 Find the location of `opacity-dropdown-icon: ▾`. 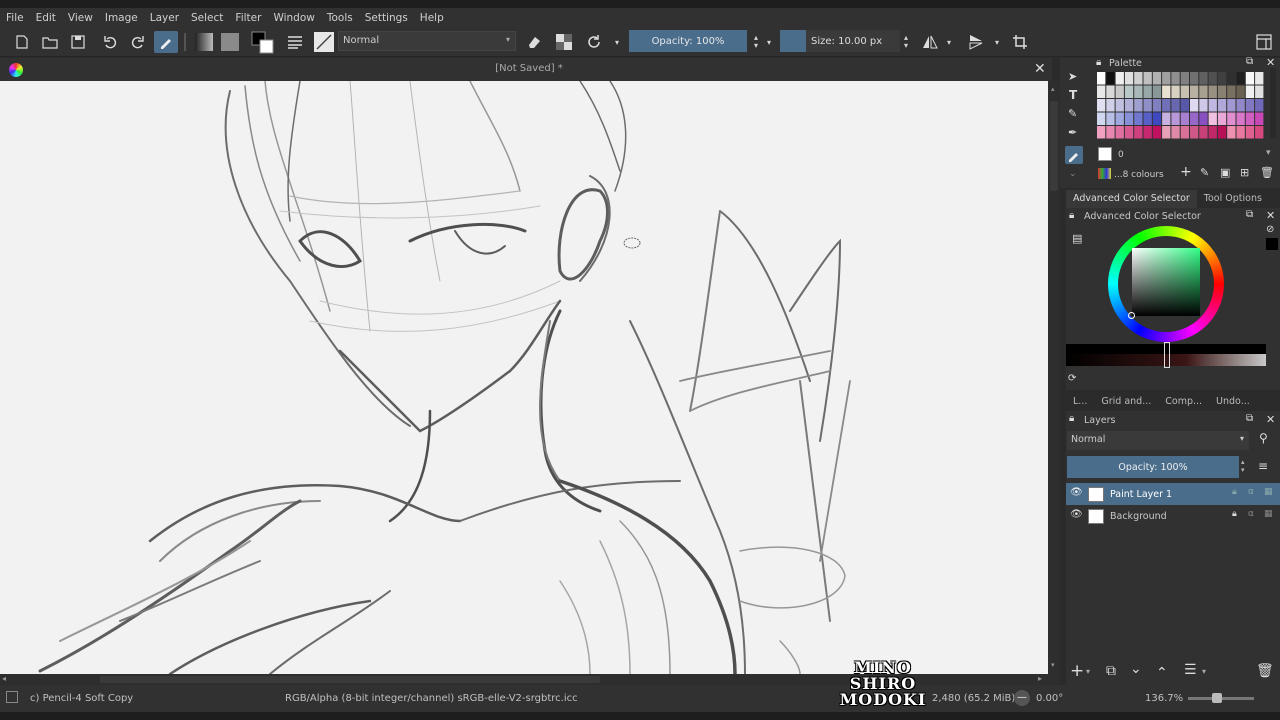

opacity-dropdown-icon: ▾ is located at coordinates (769, 42).